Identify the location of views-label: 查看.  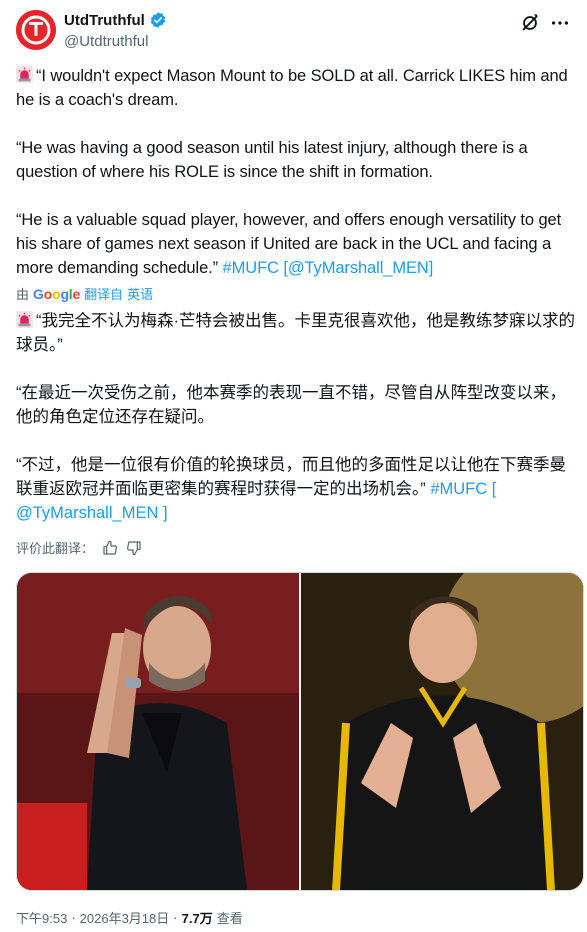
(229, 918).